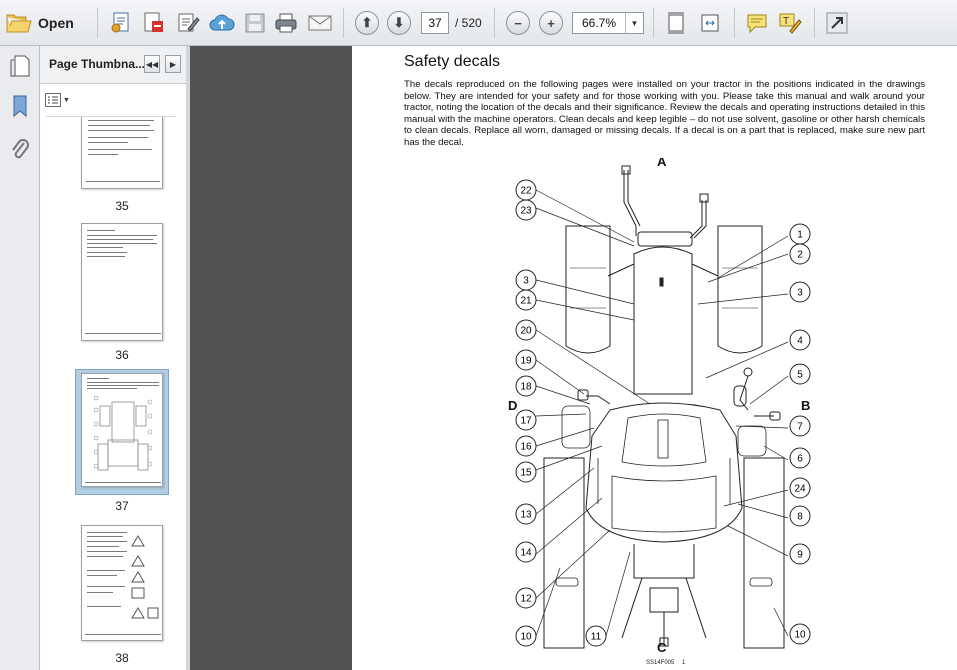 This screenshot has width=957, height=670. What do you see at coordinates (468, 23) in the screenshot?
I see `page-total: / 520` at bounding box center [468, 23].